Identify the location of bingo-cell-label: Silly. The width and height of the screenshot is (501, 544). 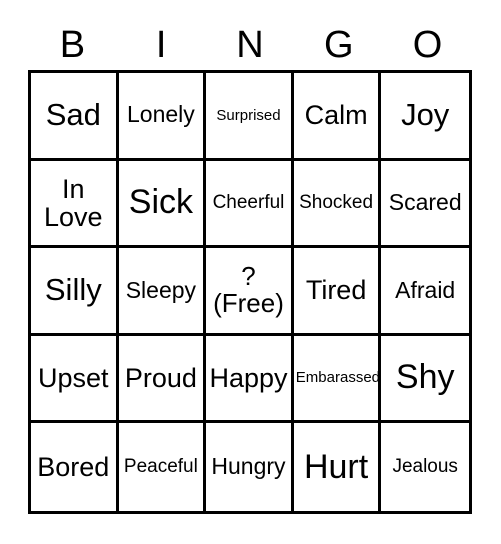
(73, 290).